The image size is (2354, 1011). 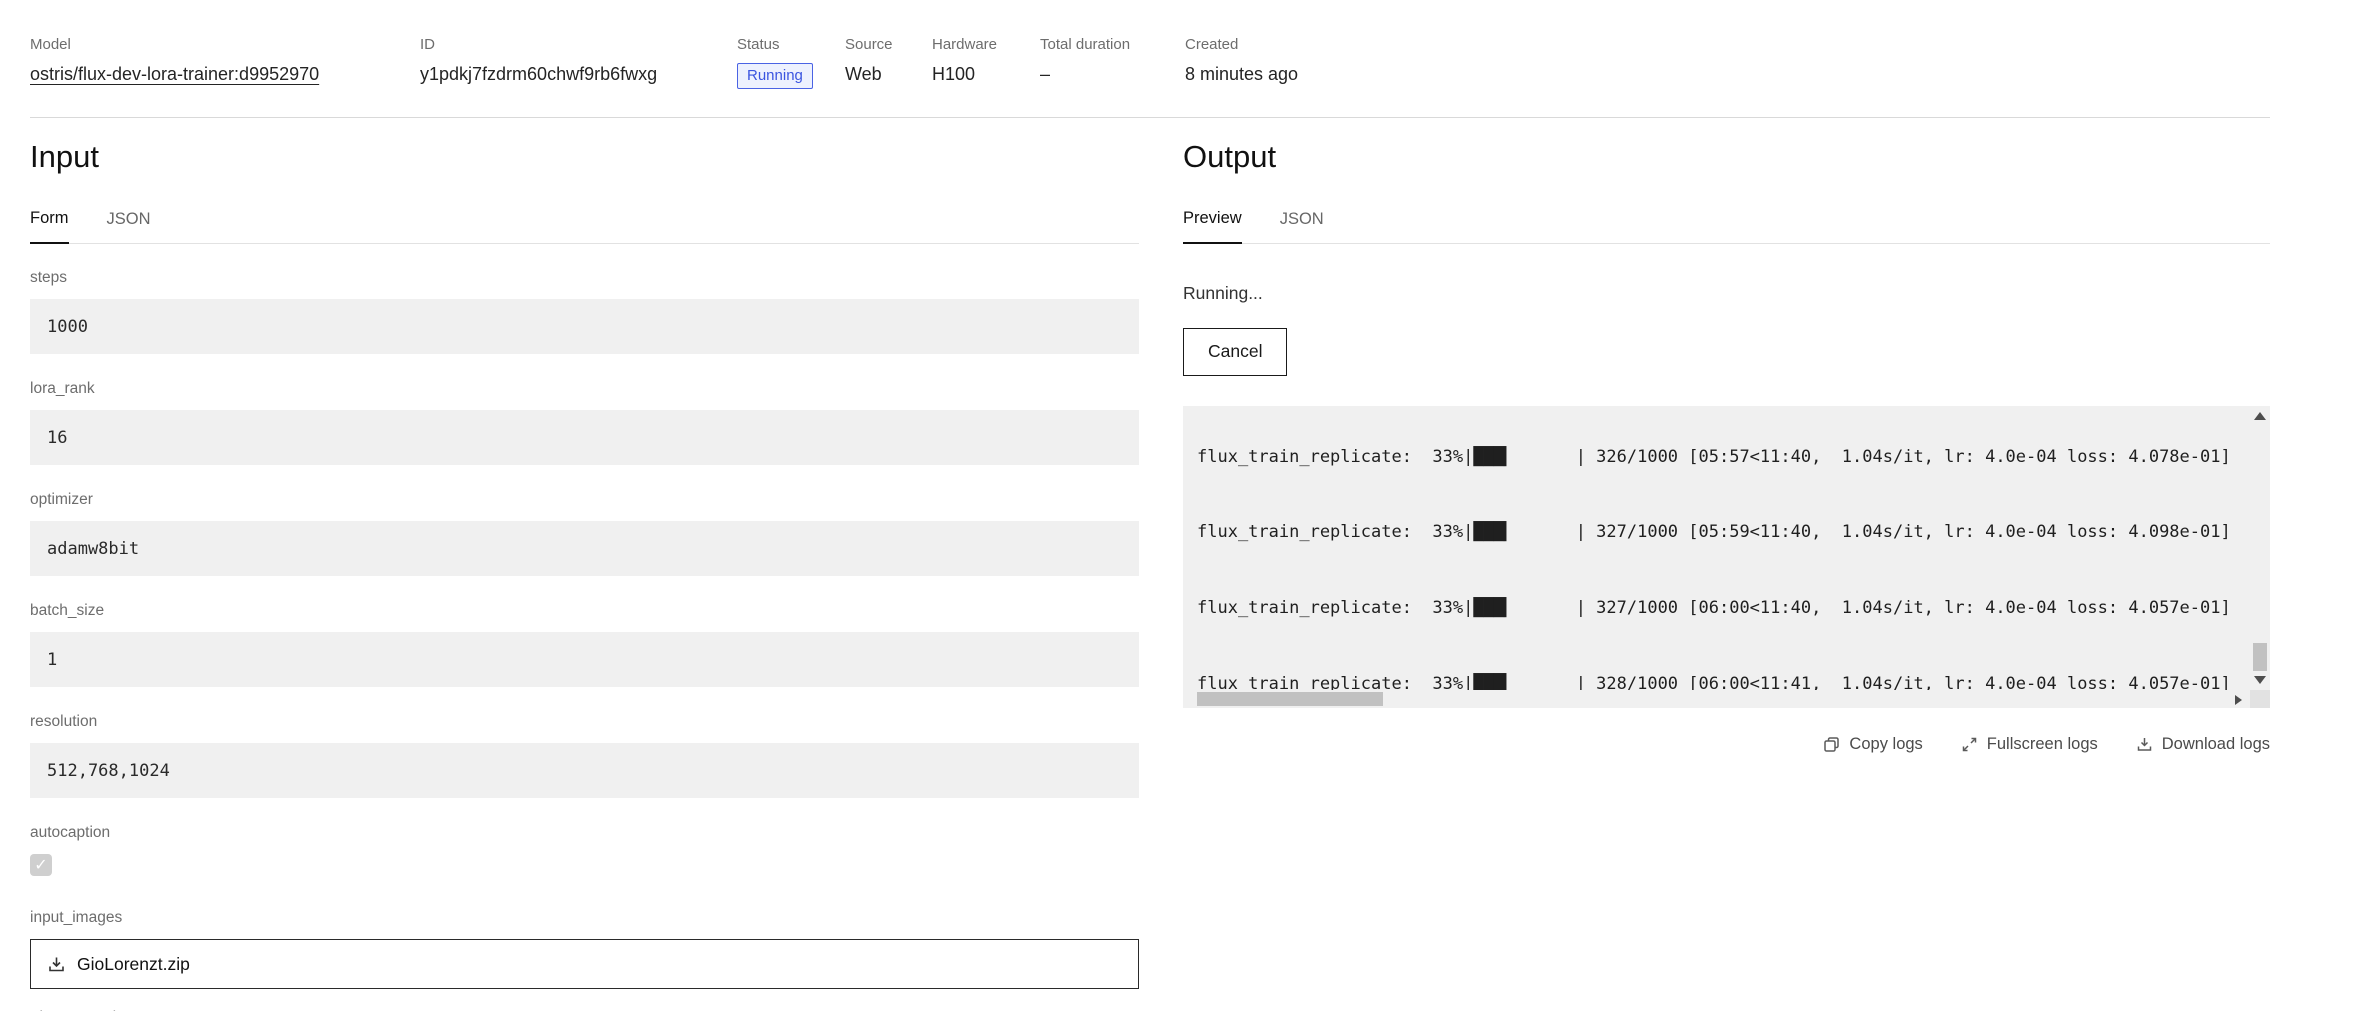 What do you see at coordinates (2144, 744) in the screenshot?
I see `download-icon` at bounding box center [2144, 744].